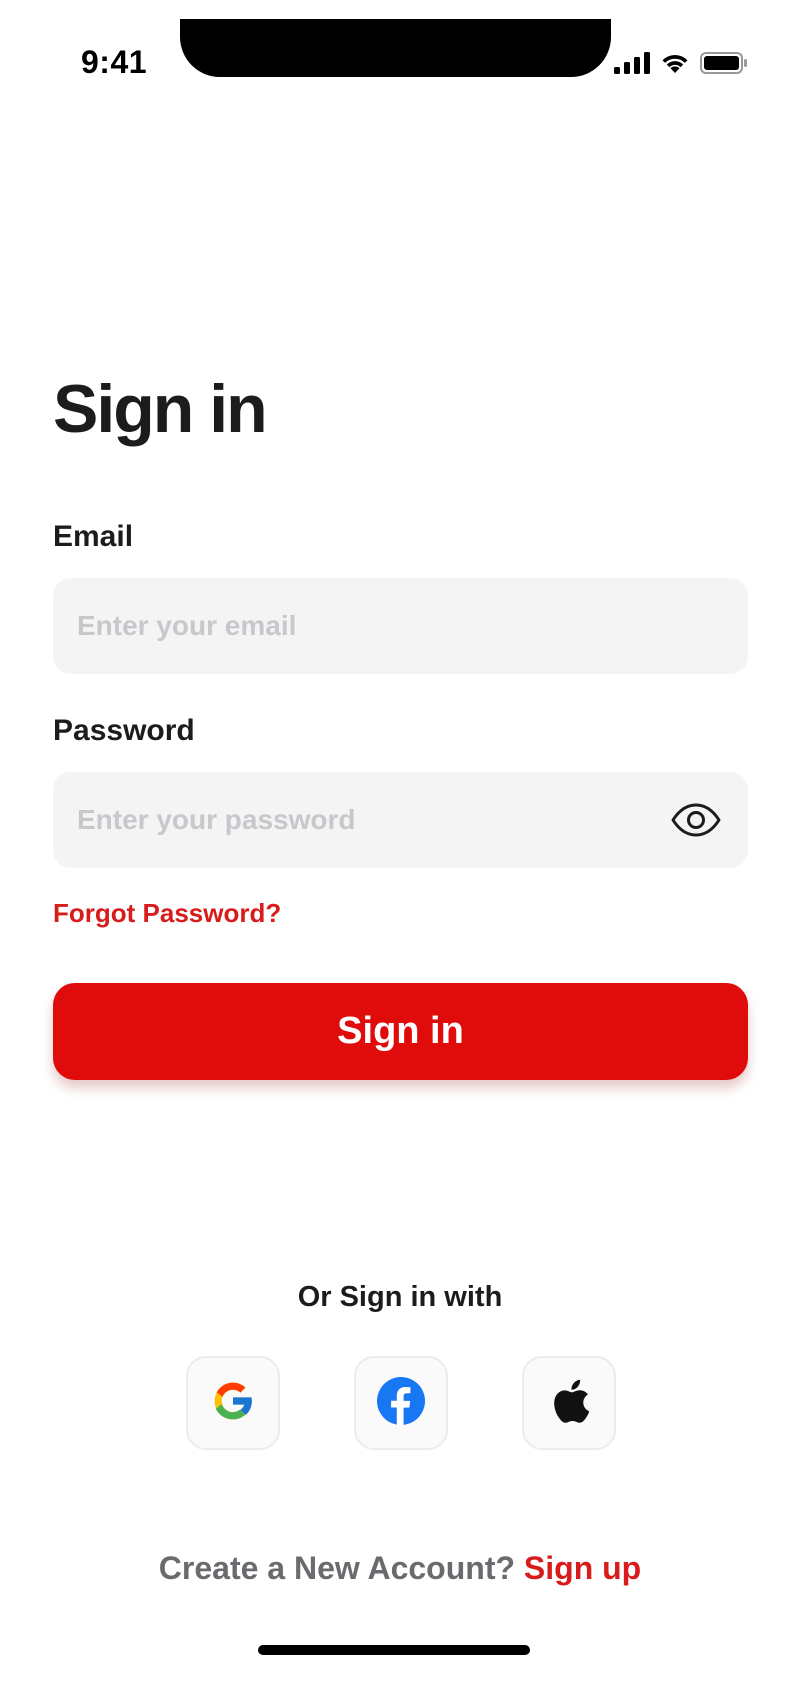  Describe the element at coordinates (124, 730) in the screenshot. I see `password-label: Password` at that location.